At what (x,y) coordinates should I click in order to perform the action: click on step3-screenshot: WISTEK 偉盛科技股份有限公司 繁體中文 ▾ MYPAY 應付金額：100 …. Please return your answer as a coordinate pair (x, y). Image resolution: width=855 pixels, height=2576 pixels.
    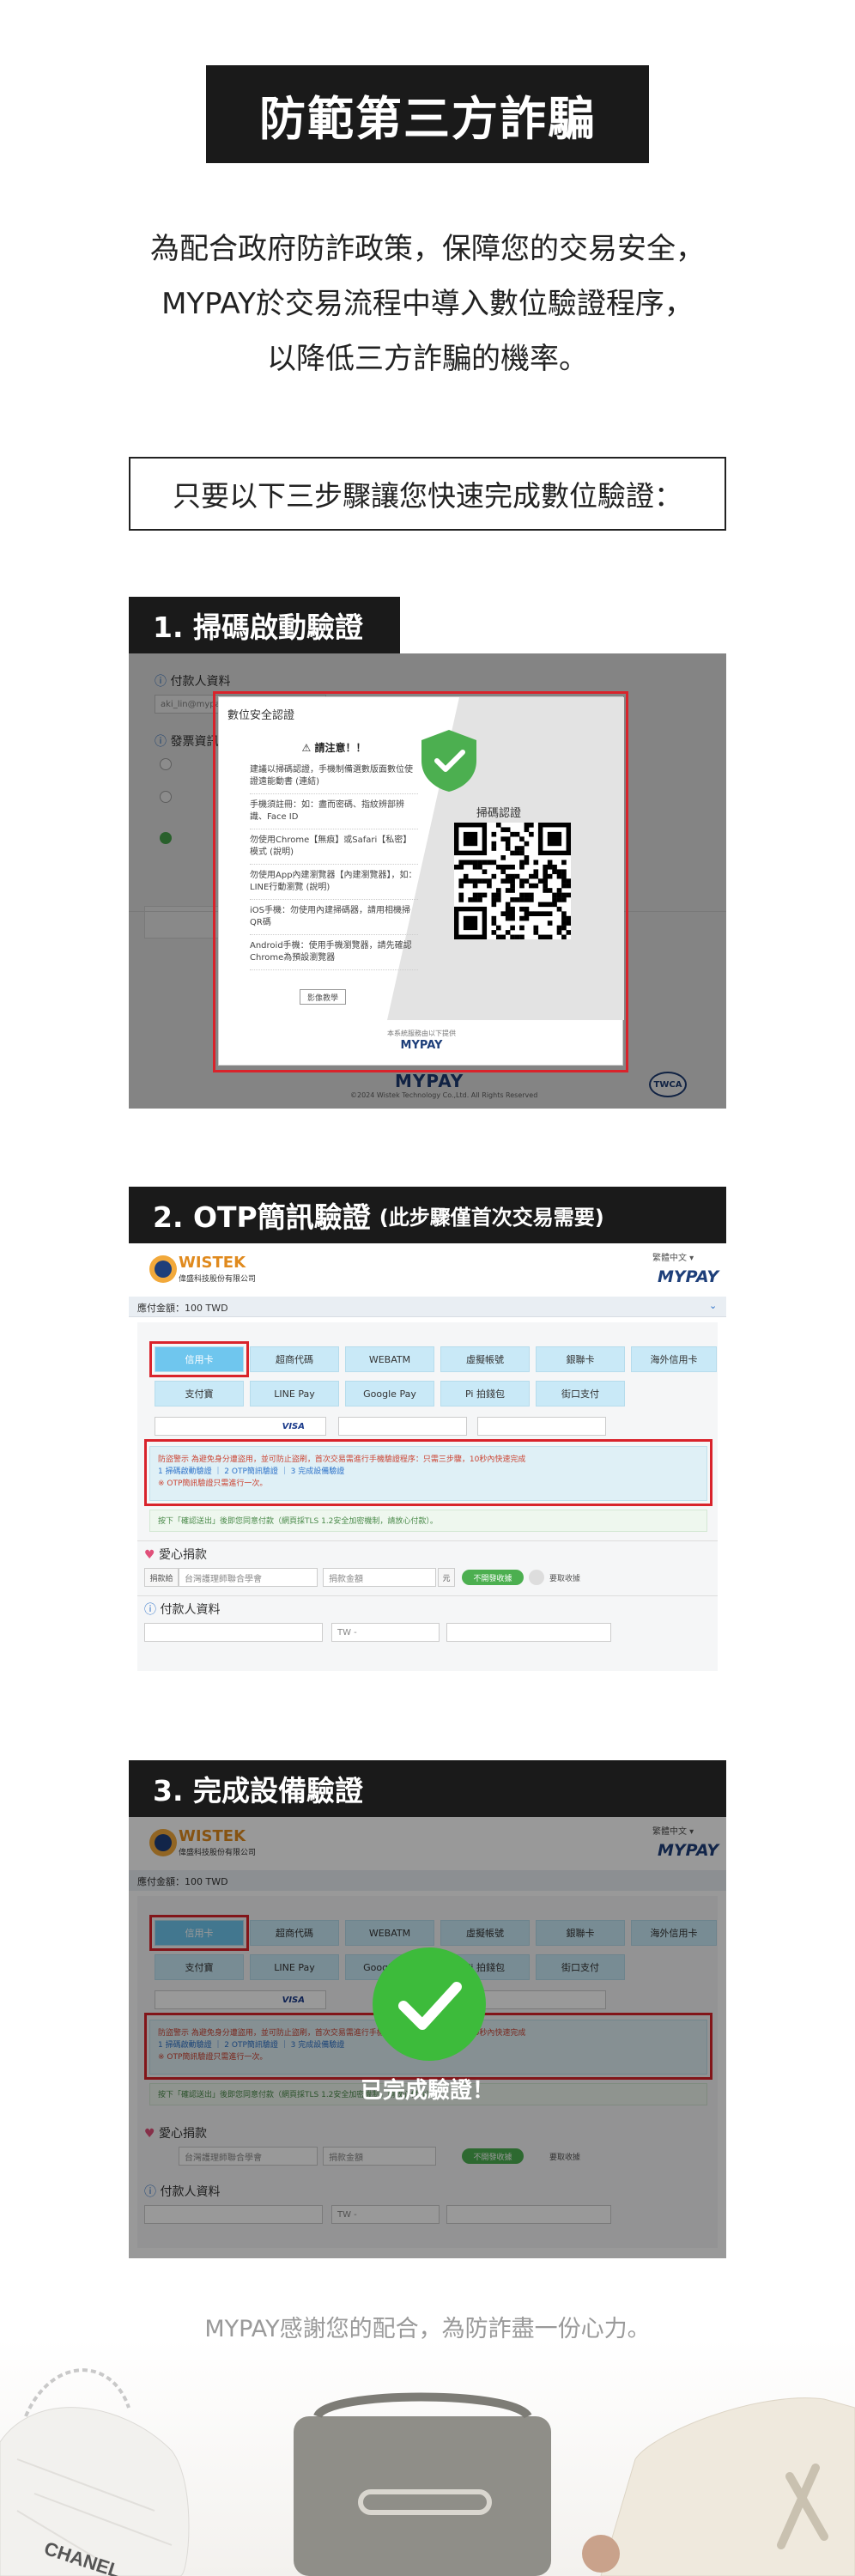
    Looking at the image, I should click on (428, 2038).